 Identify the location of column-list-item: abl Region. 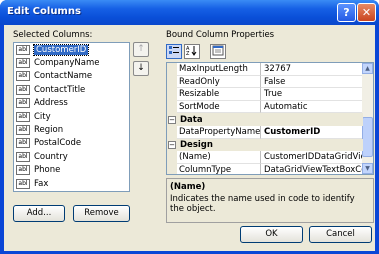
(71, 129).